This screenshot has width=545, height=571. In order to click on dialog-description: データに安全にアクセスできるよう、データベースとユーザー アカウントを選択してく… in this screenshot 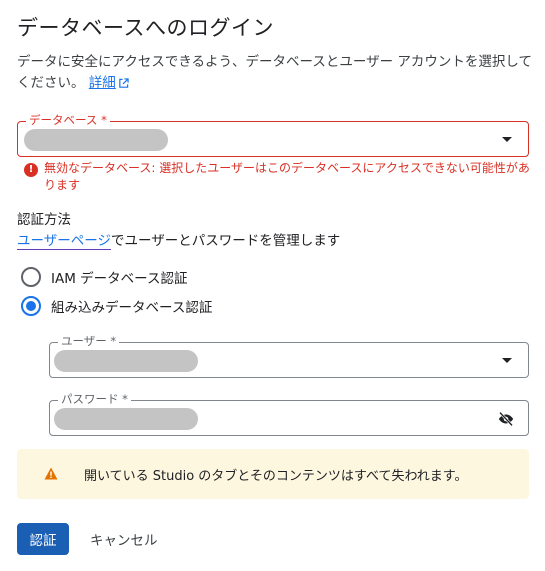, I will do `click(274, 74)`.